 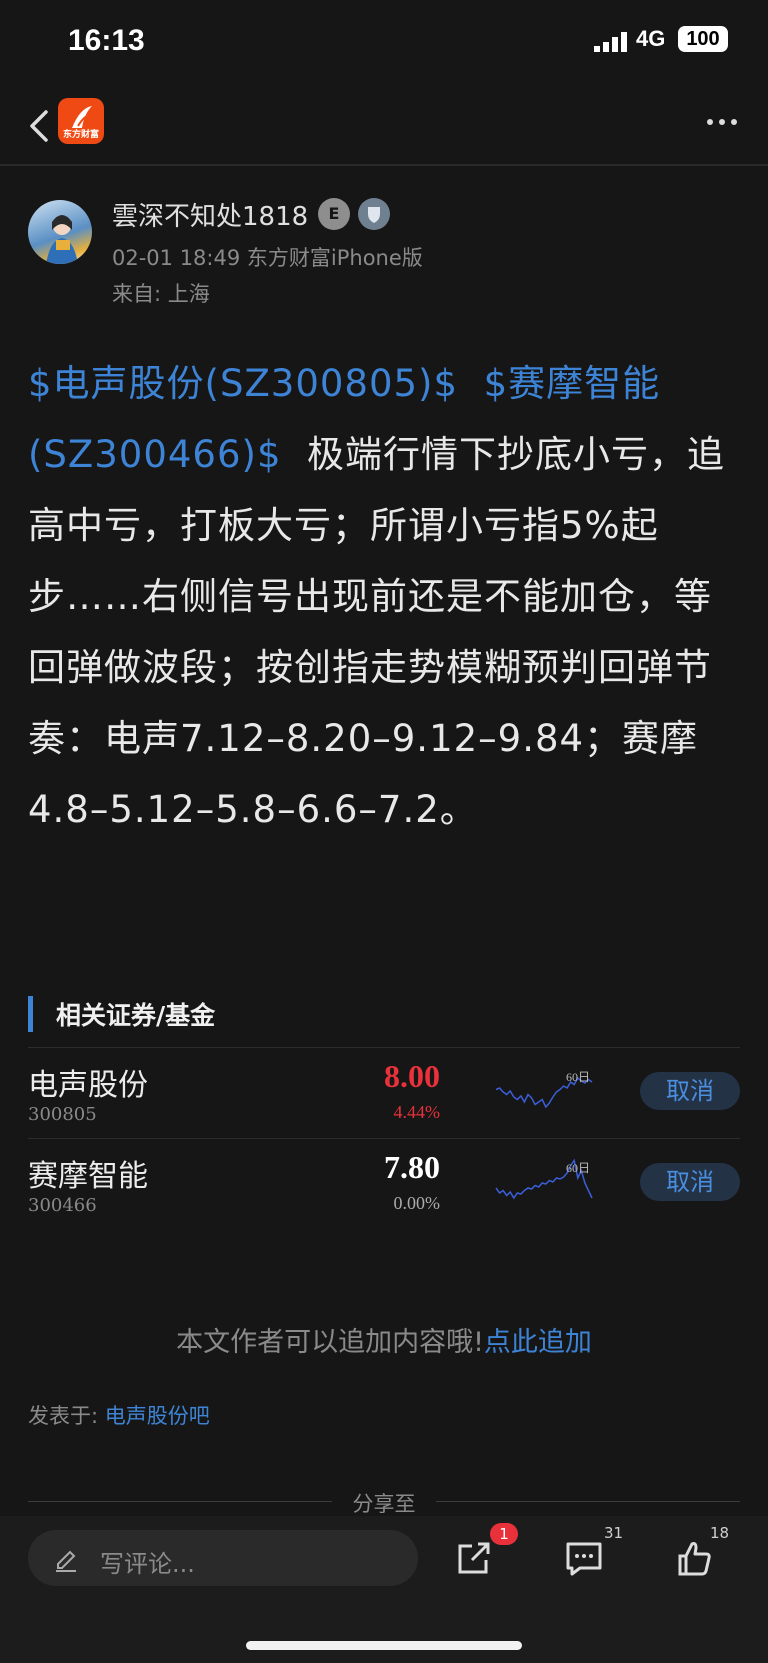 What do you see at coordinates (106, 40) in the screenshot?
I see `status-time: 16:13` at bounding box center [106, 40].